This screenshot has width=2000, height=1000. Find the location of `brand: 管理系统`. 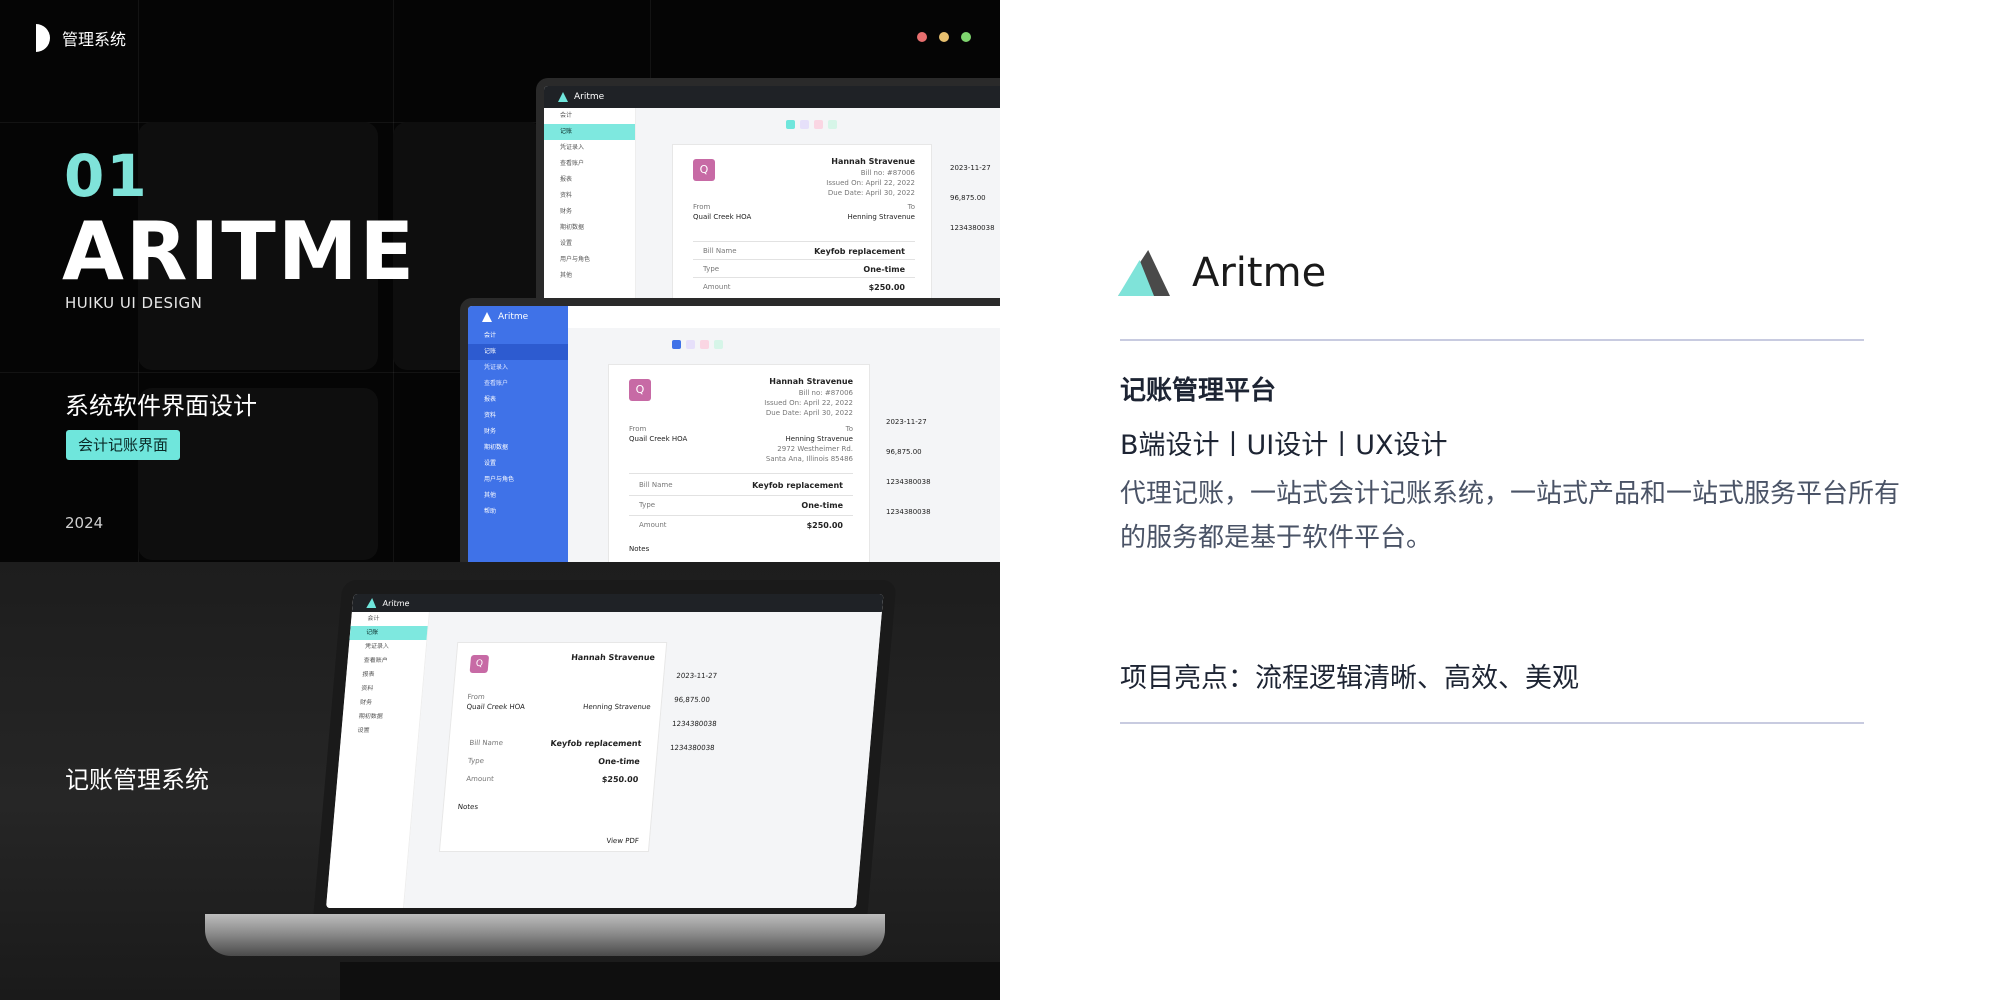

brand: 管理系统 is located at coordinates (81, 38).